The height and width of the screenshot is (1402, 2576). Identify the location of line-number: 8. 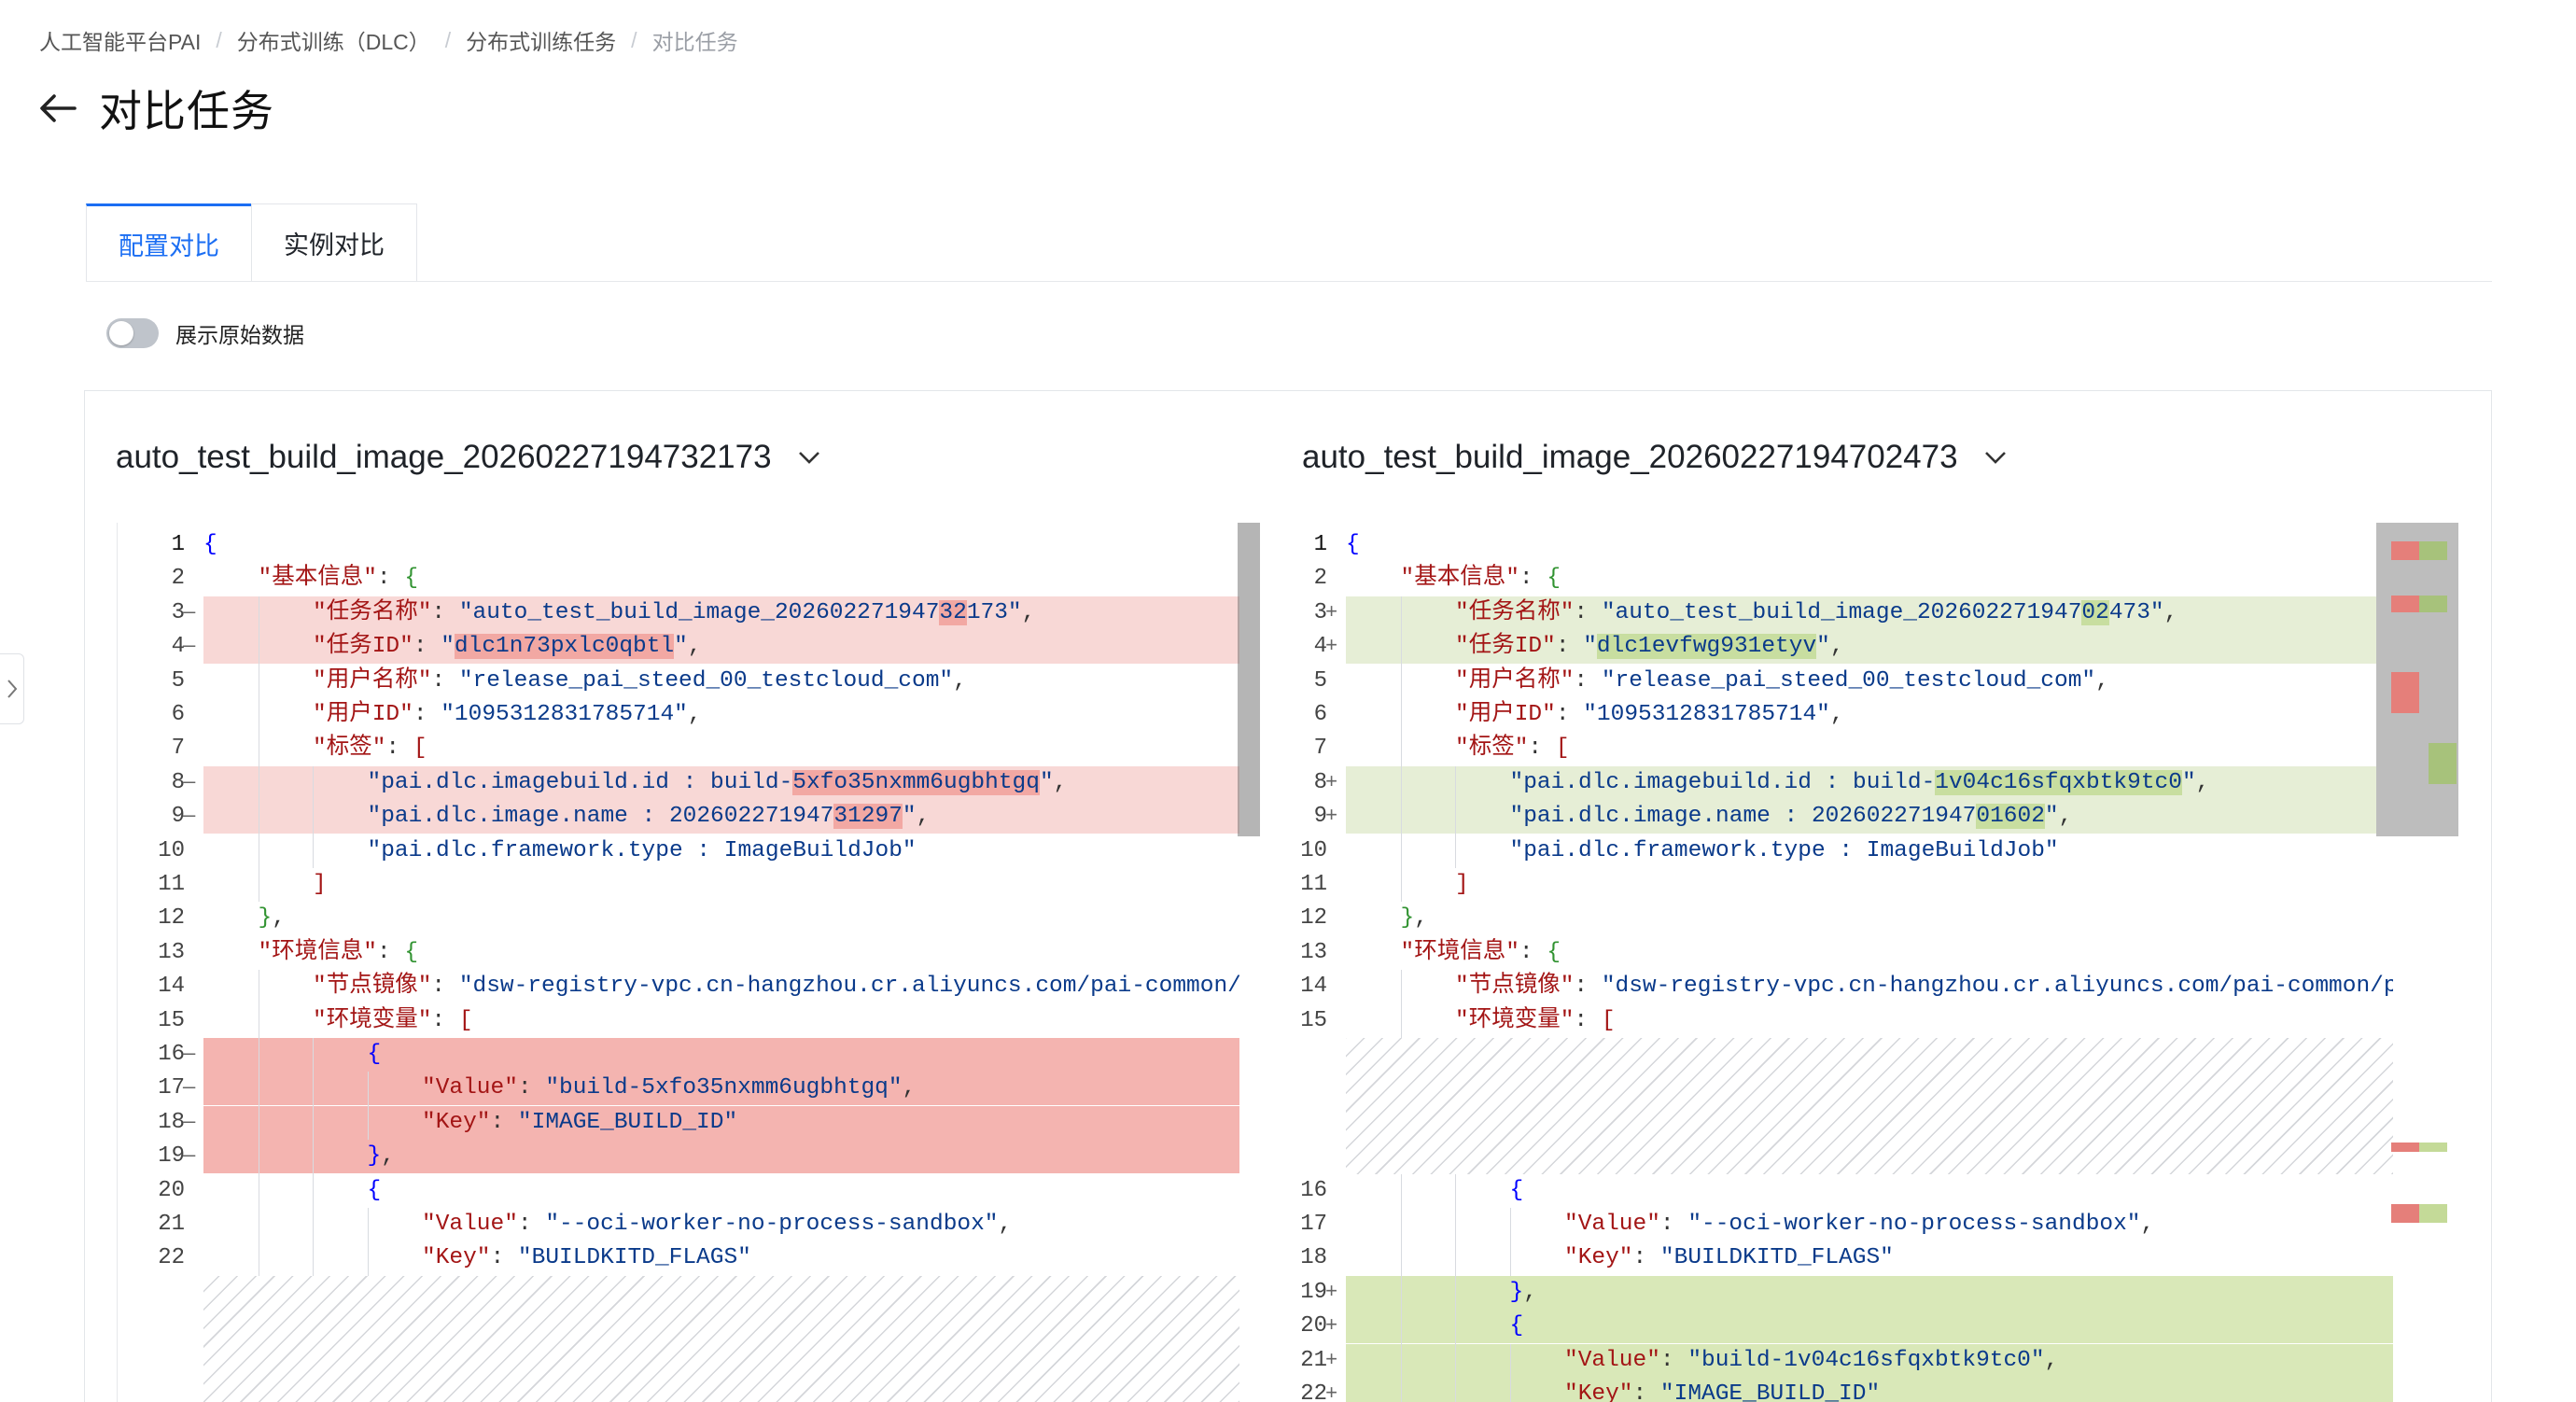
(178, 782).